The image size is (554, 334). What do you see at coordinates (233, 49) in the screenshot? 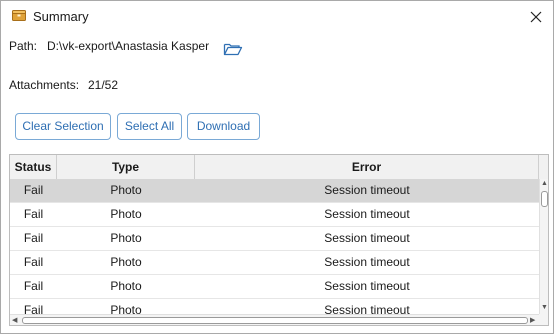
I see `folder-open-icon` at bounding box center [233, 49].